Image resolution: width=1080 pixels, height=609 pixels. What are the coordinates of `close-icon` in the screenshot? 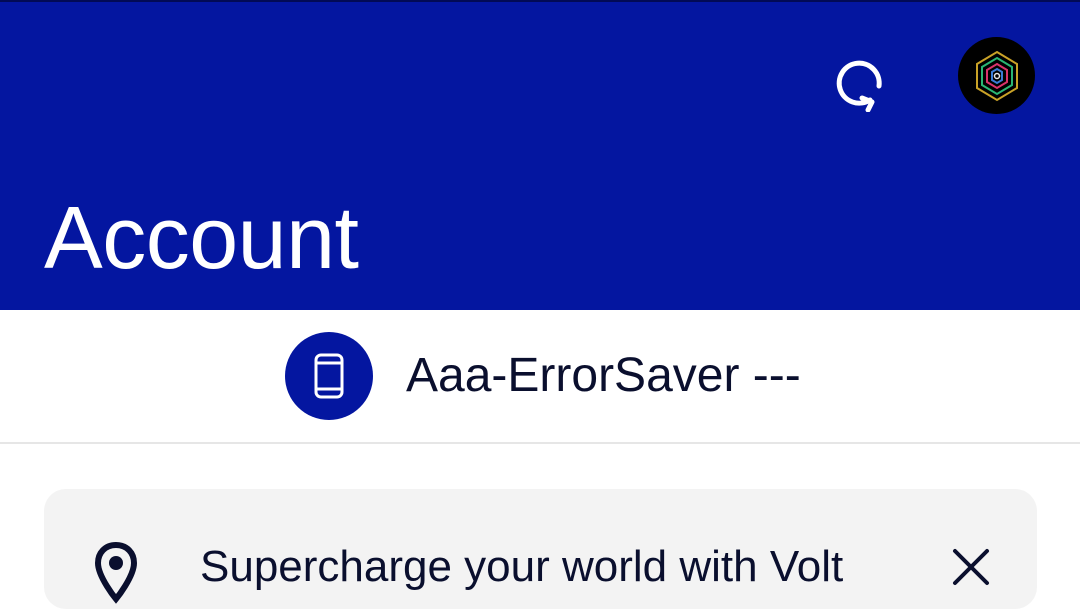 It's located at (971, 567).